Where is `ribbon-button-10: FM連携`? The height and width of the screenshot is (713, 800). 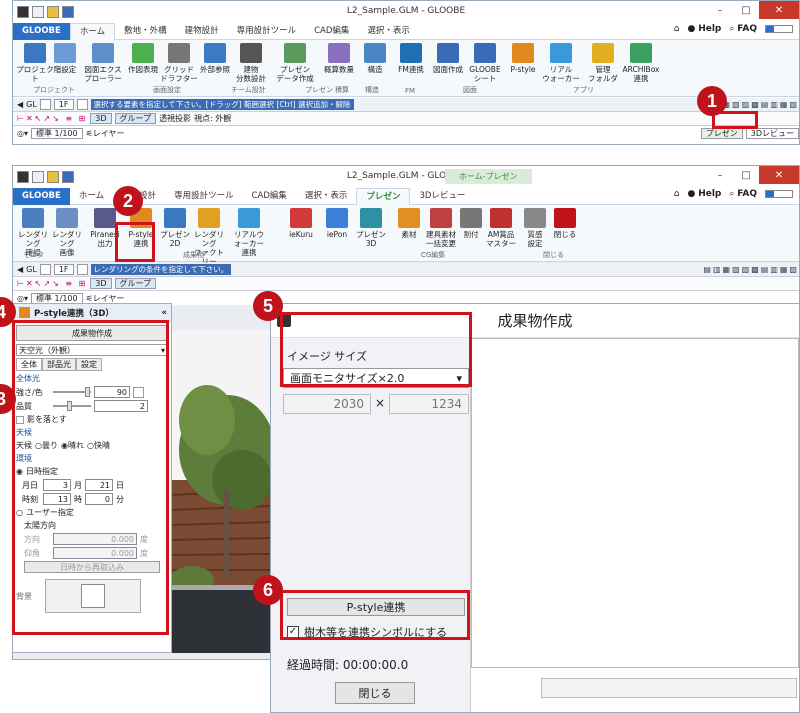
ribbon-button-10: FM連携 is located at coordinates (411, 58).